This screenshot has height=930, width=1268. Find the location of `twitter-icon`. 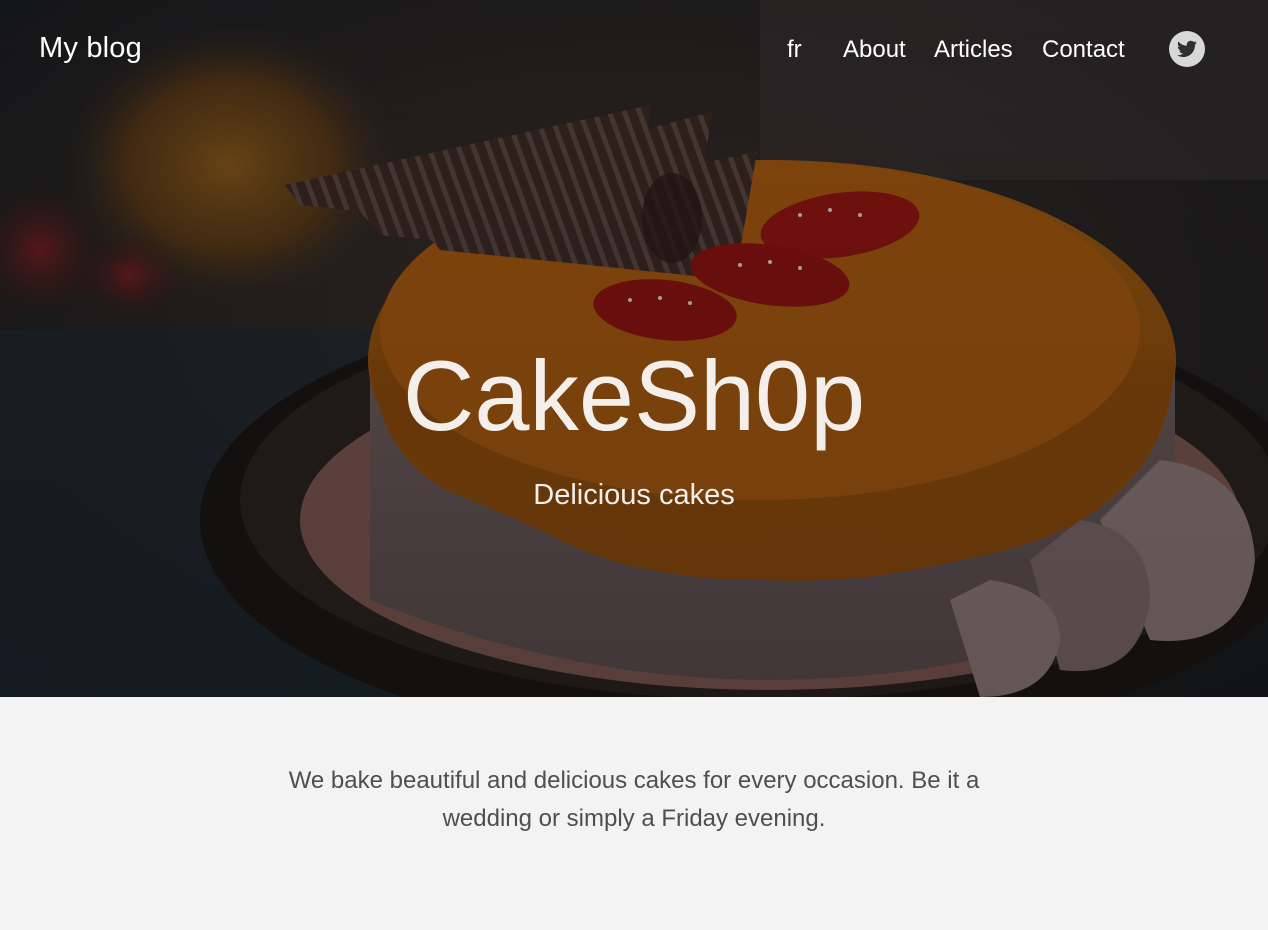

twitter-icon is located at coordinates (1187, 48).